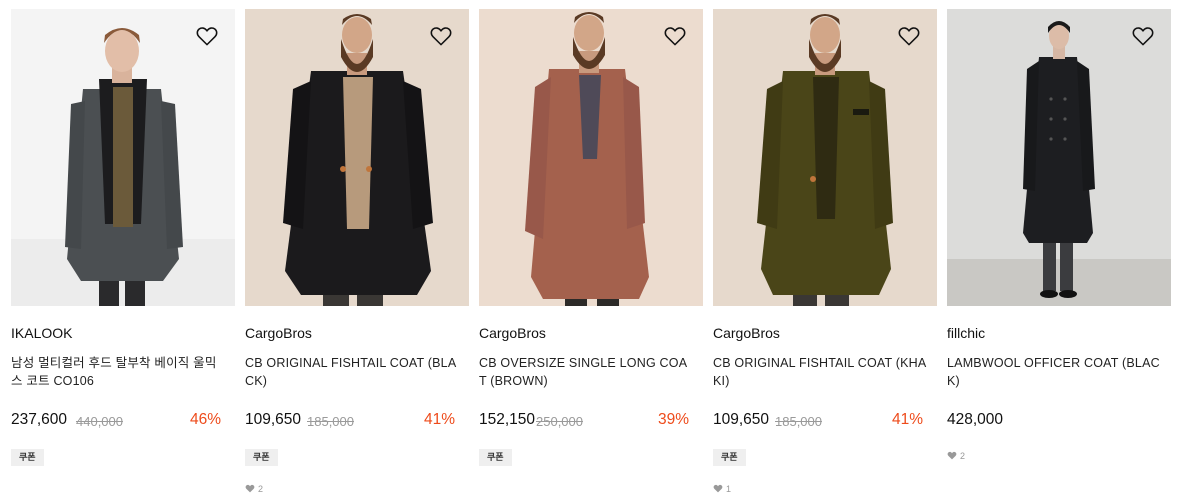 The height and width of the screenshot is (495, 1185). I want to click on discount-rate: 39%, so click(673, 419).